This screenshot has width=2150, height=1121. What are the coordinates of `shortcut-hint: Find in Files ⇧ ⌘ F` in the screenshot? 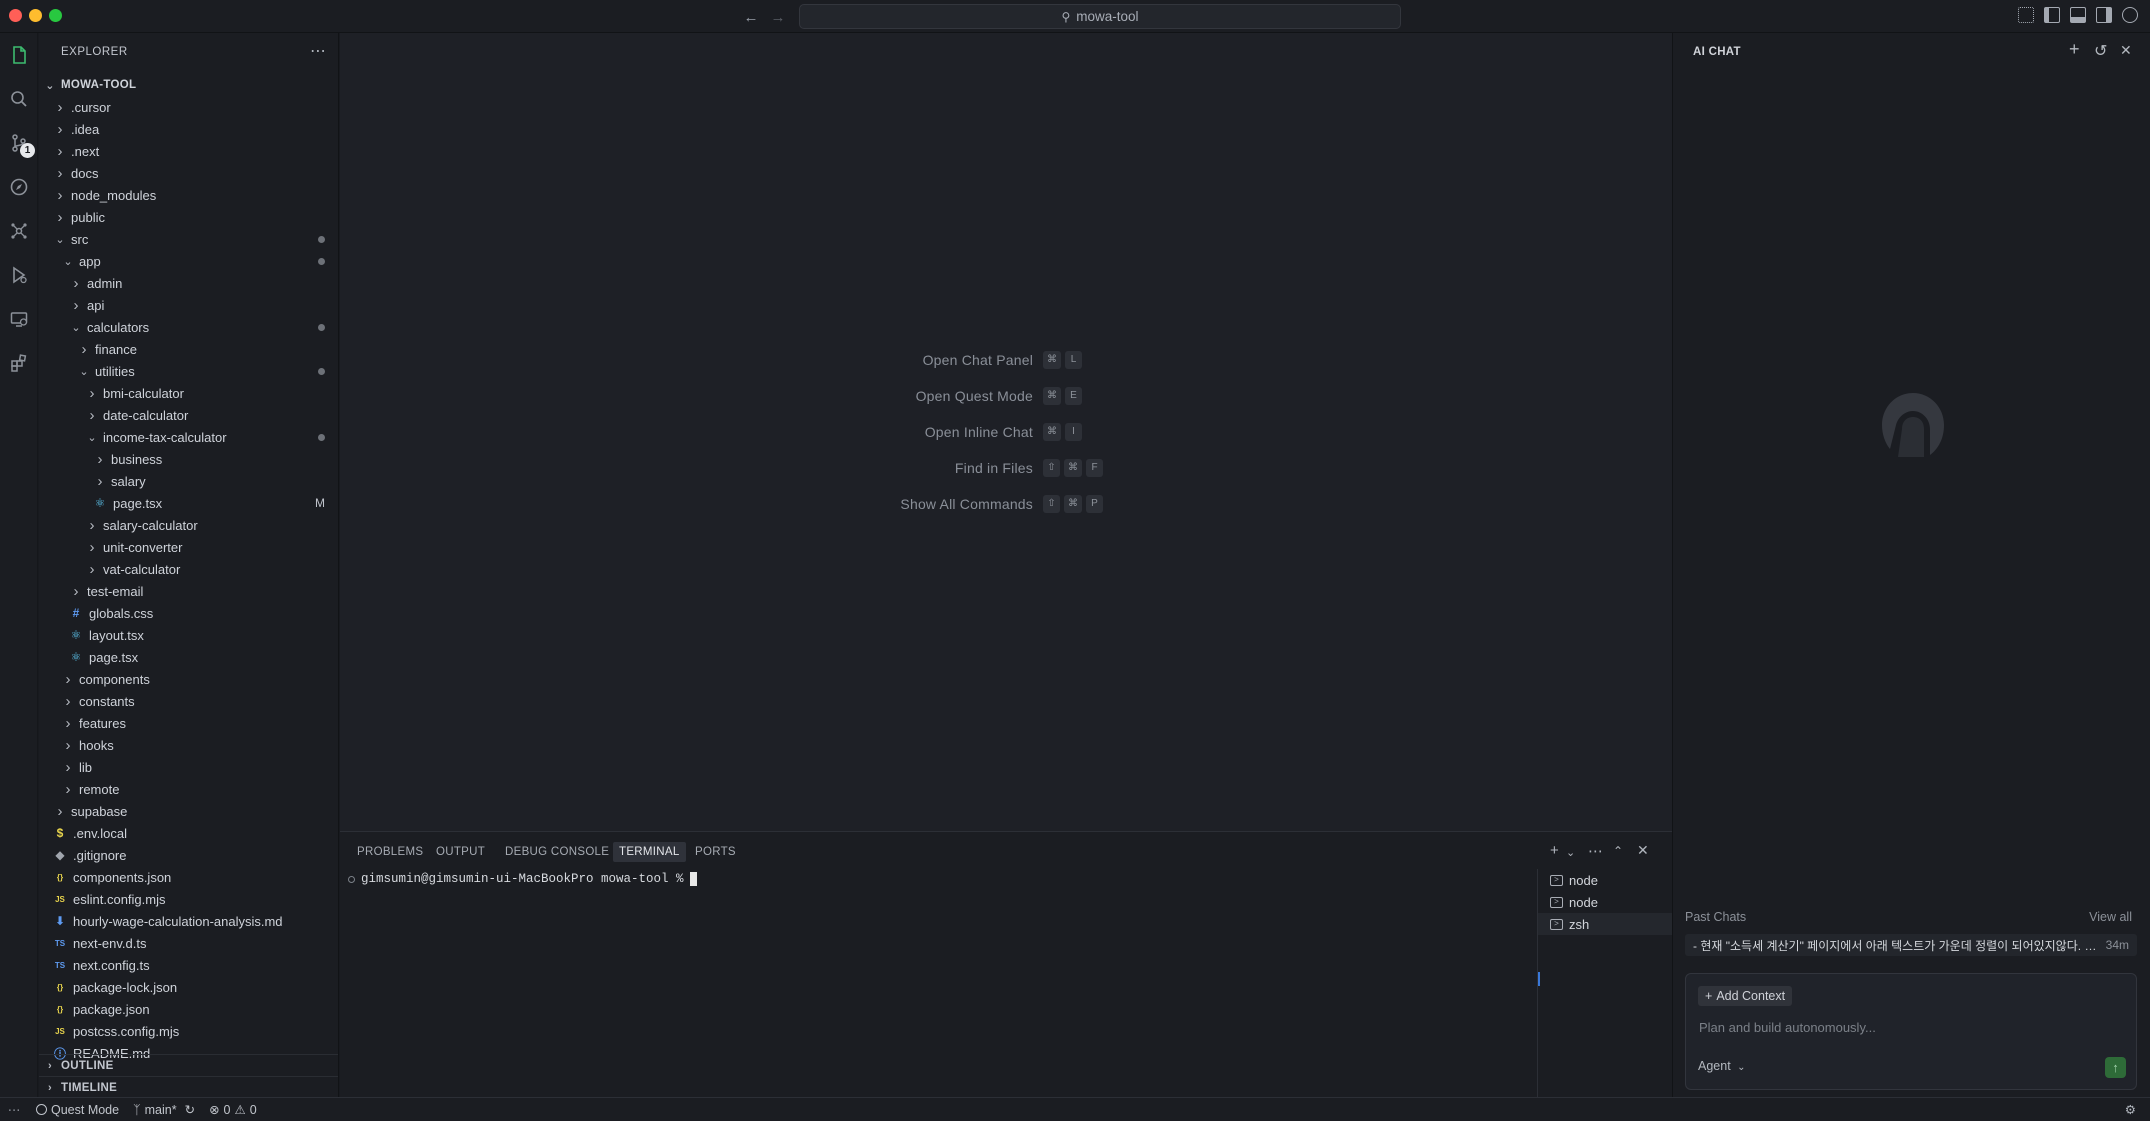 It's located at (1032, 468).